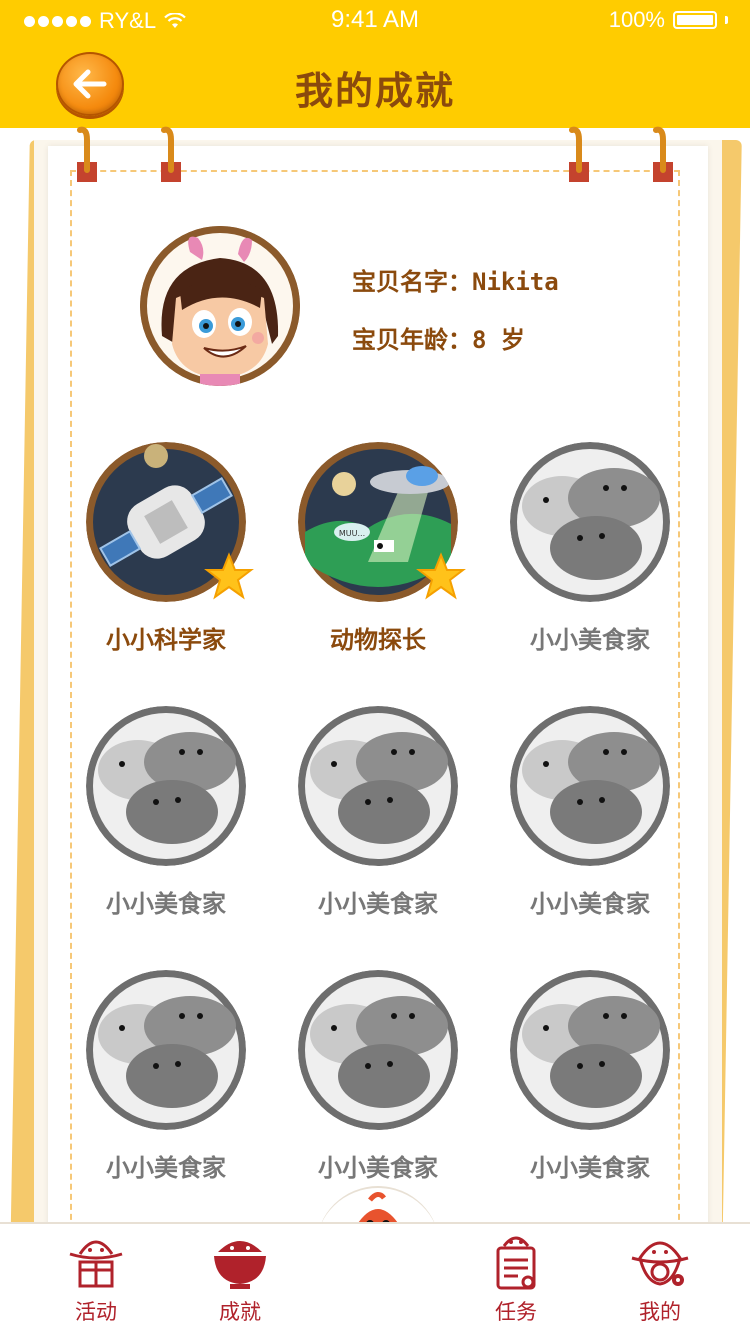 This screenshot has height=1336, width=750. I want to click on badge-item: MUU... 动物探长, so click(384, 562).